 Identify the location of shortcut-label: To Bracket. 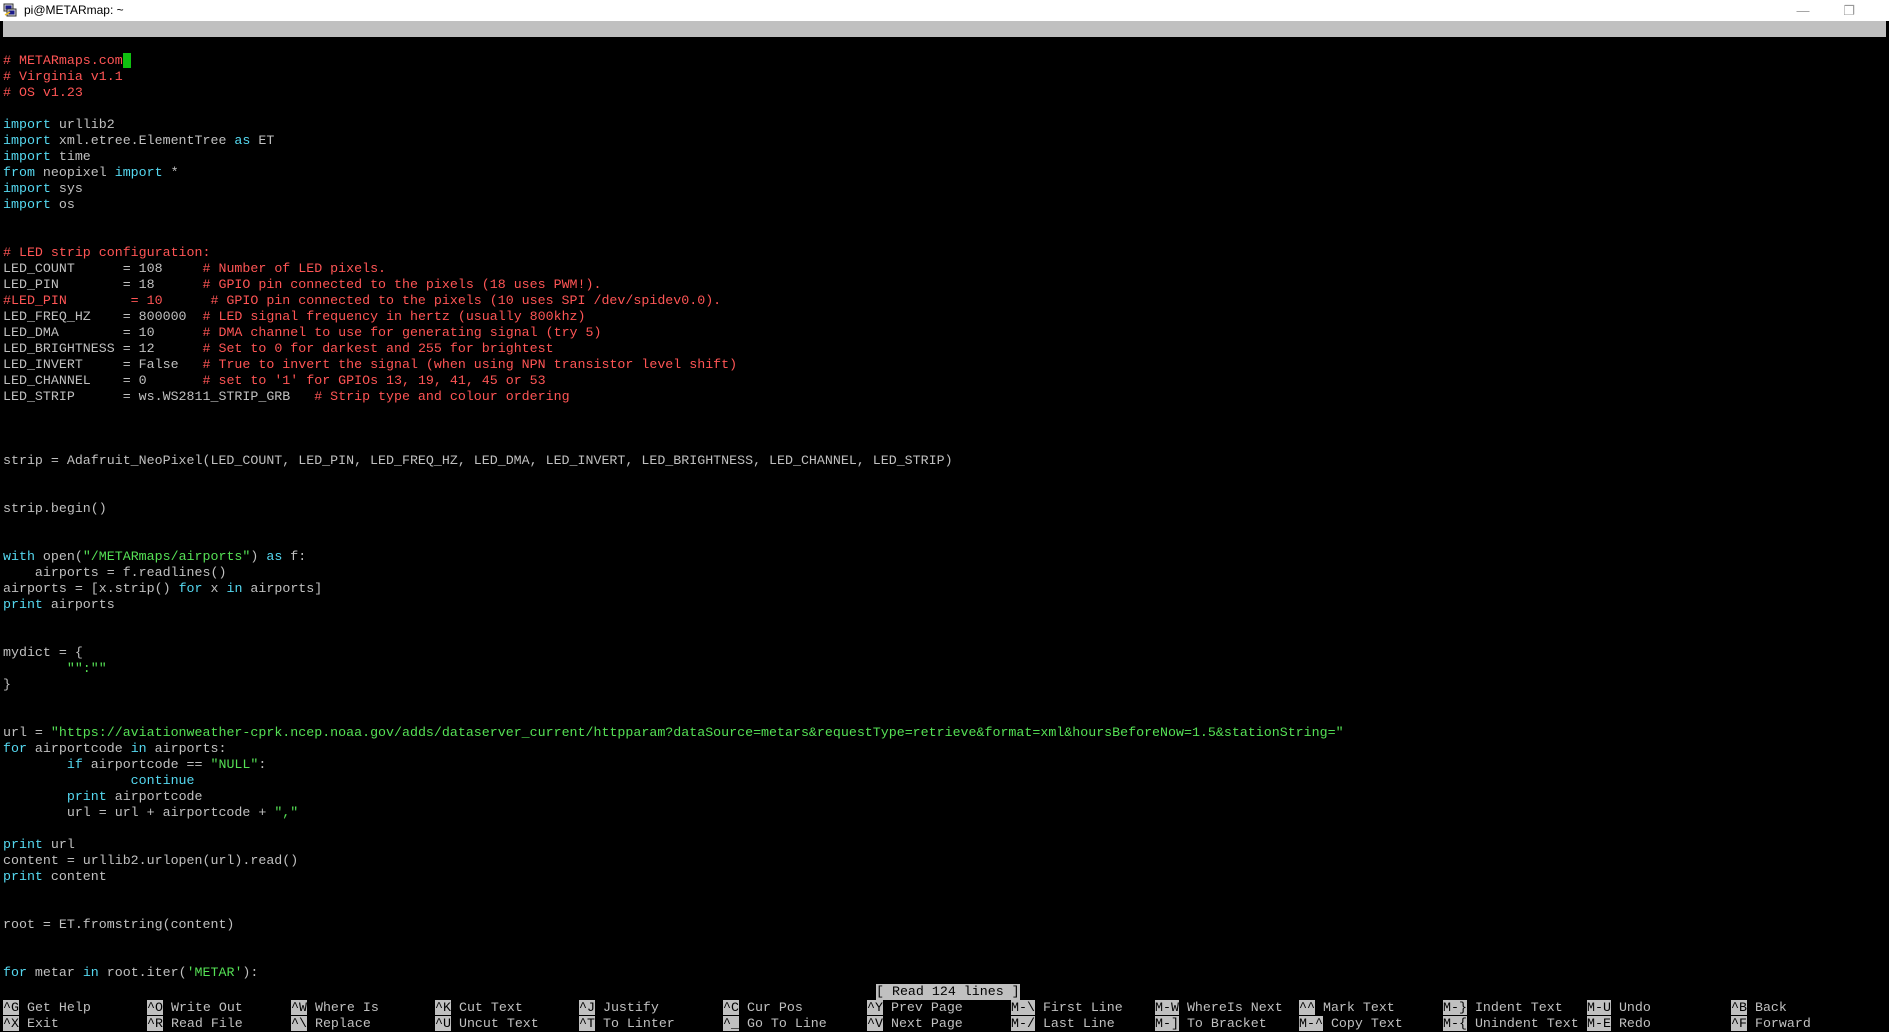
(1226, 1023).